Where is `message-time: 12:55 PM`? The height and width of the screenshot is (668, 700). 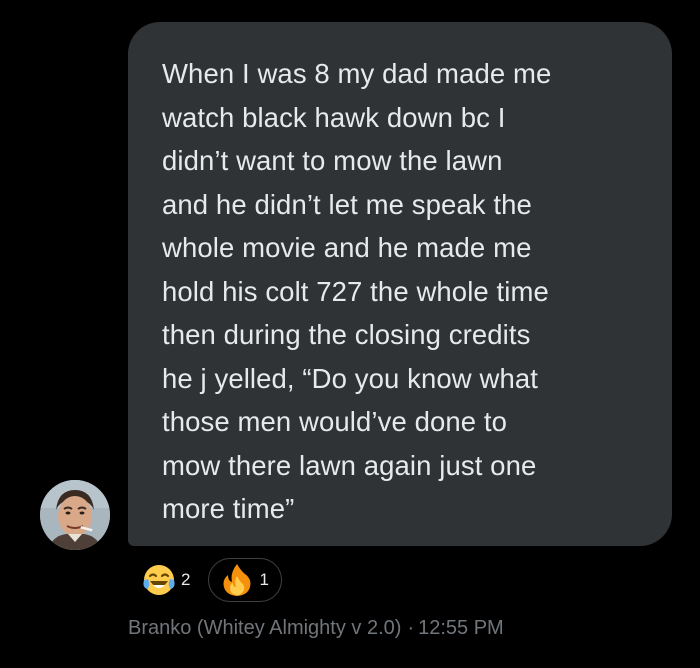 message-time: 12:55 PM is located at coordinates (461, 628).